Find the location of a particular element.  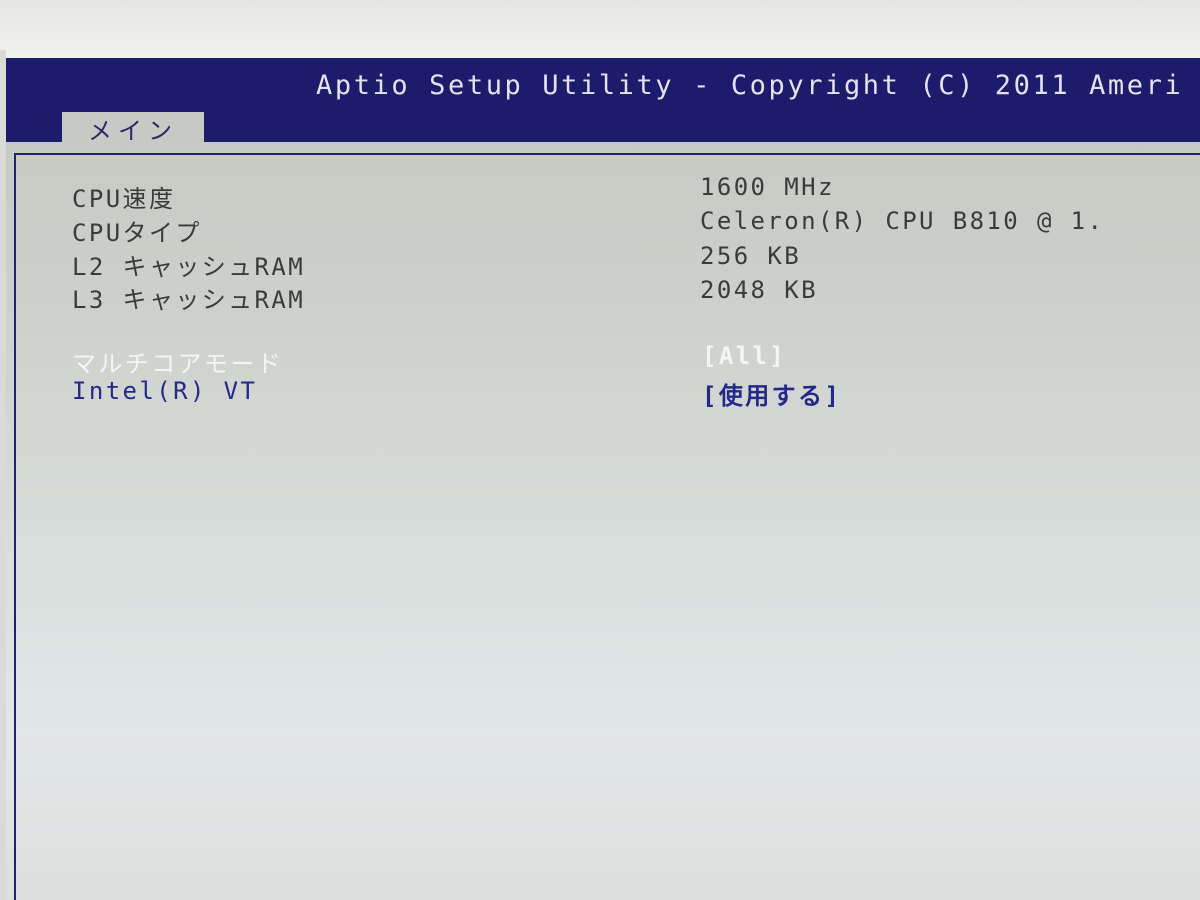

cpu-speed-value: 1600 MHz is located at coordinates (767, 187).